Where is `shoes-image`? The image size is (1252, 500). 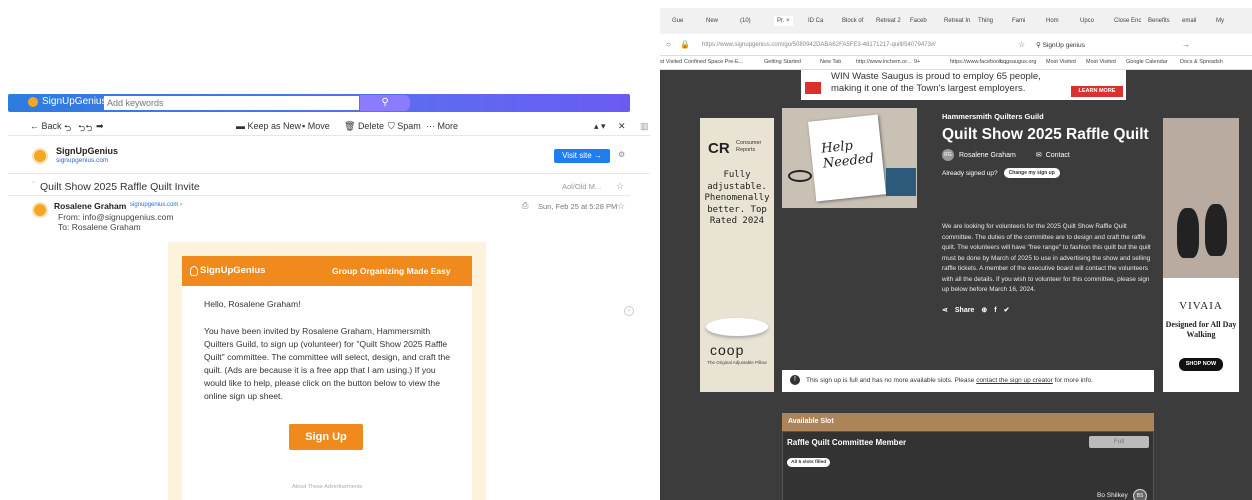 shoes-image is located at coordinates (1201, 198).